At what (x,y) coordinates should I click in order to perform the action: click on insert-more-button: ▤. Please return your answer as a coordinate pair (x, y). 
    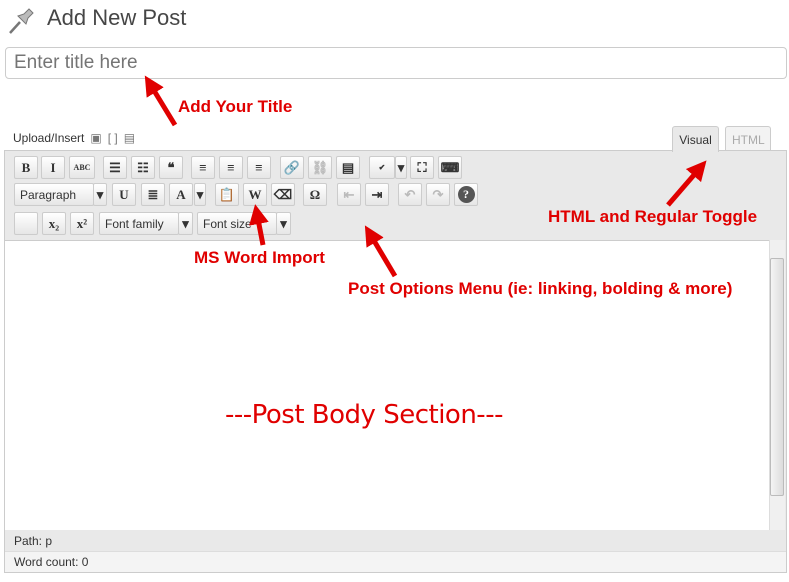
    Looking at the image, I should click on (348, 167).